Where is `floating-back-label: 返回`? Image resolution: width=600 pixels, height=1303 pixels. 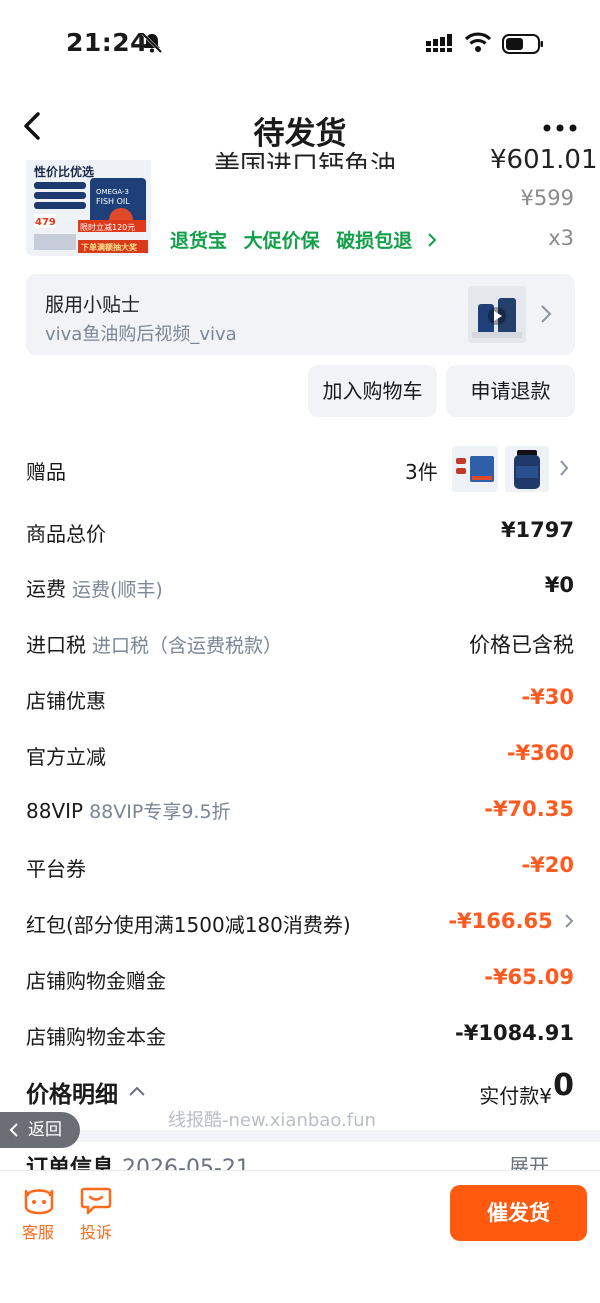
floating-back-label: 返回 is located at coordinates (45, 1130).